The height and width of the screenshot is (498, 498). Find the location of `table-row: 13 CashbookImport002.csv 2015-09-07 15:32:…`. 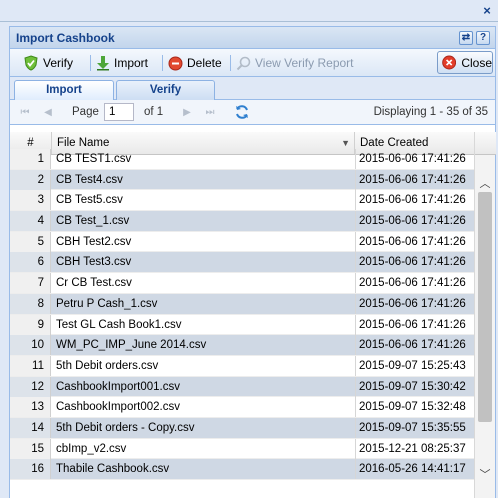

table-row: 13 CashbookImport002.csv 2015-09-07 15:32:… is located at coordinates (242, 407).